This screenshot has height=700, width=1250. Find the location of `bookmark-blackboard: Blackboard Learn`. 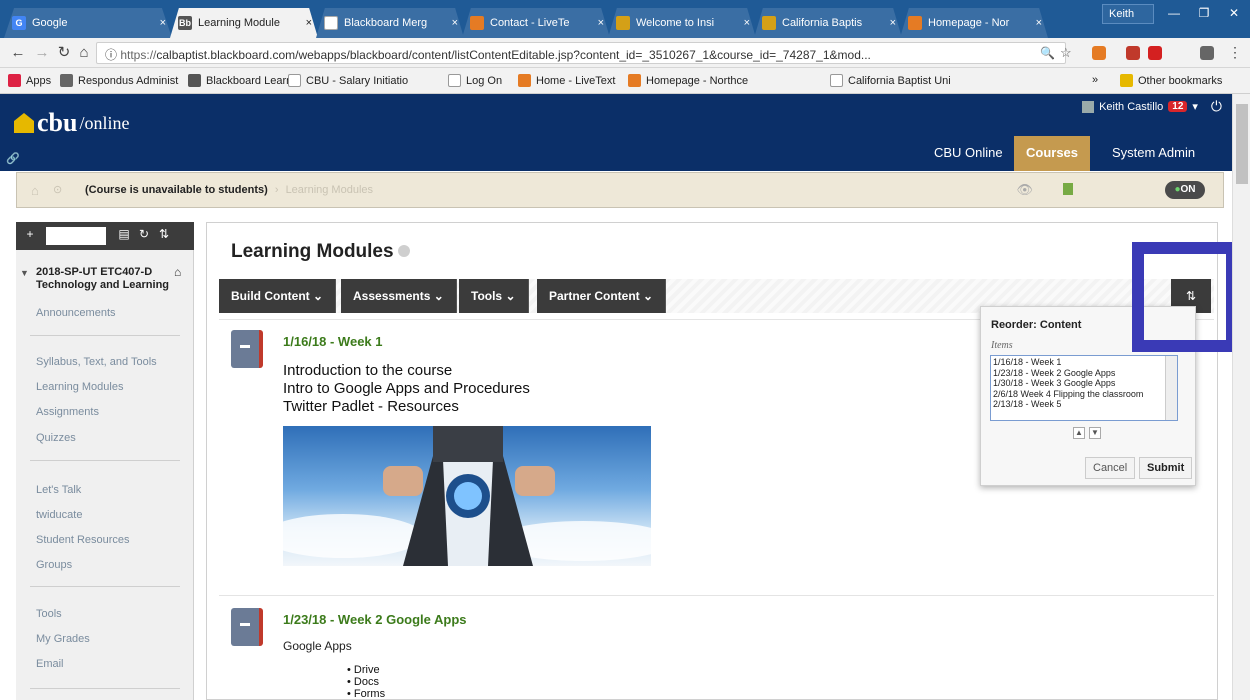

bookmark-blackboard: Blackboard Learn is located at coordinates (240, 80).